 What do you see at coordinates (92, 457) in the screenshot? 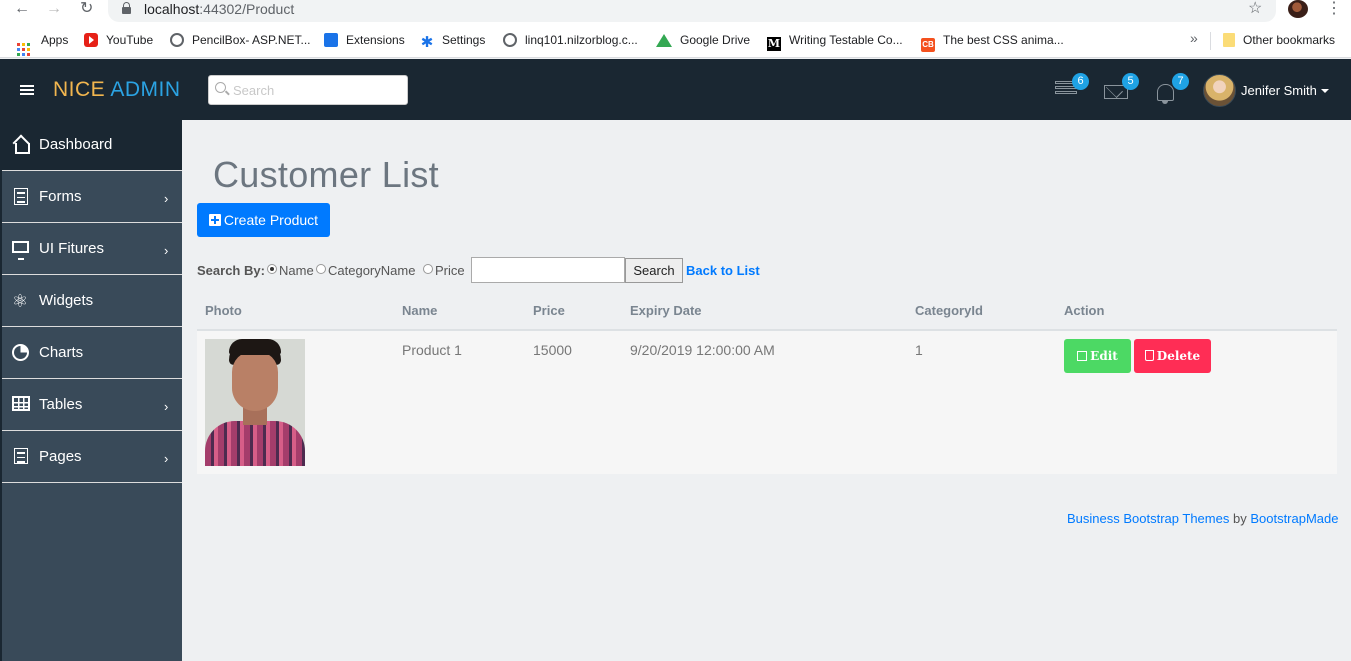
I see `sidebar-item-pages: Pages ›` at bounding box center [92, 457].